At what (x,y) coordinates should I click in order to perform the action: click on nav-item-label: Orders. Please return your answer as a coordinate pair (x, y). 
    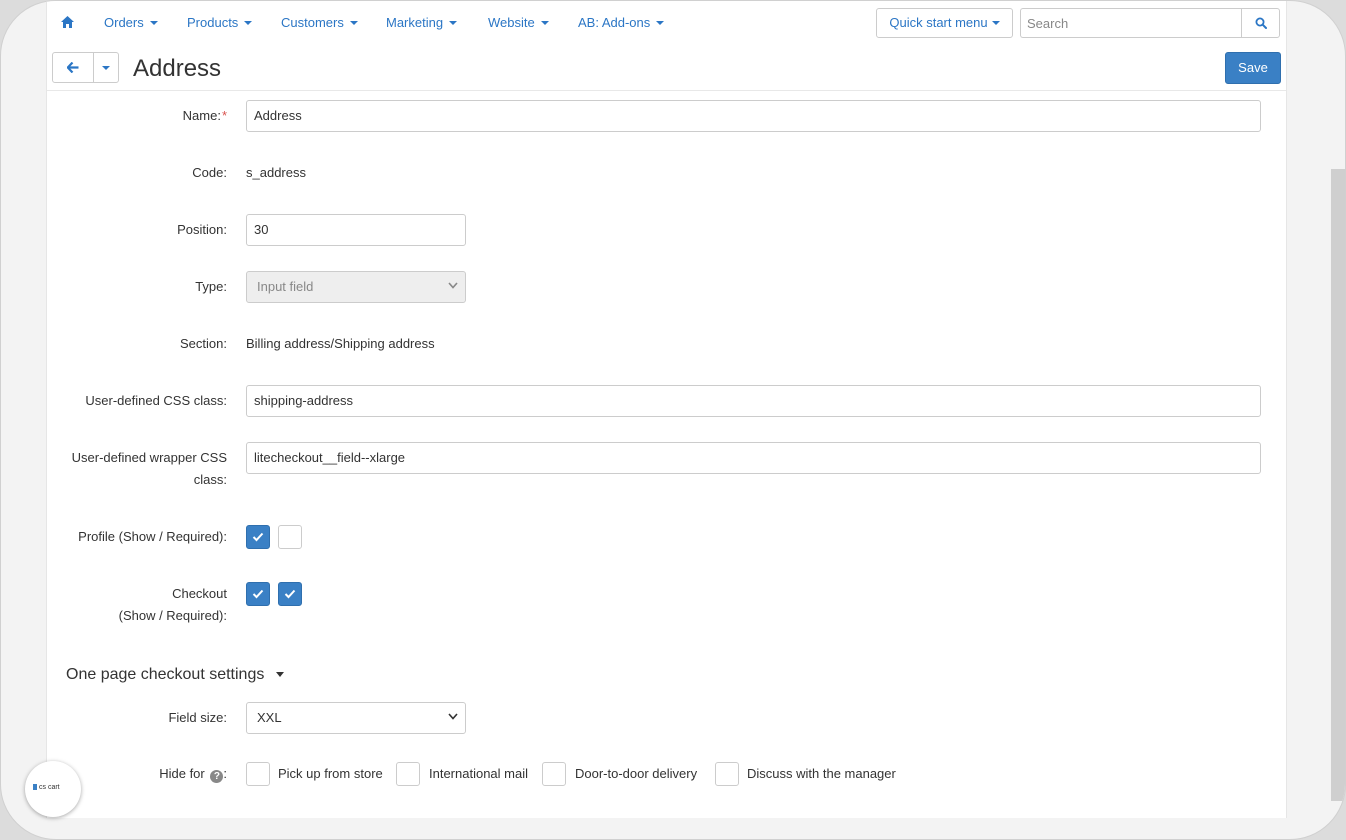
    Looking at the image, I should click on (124, 22).